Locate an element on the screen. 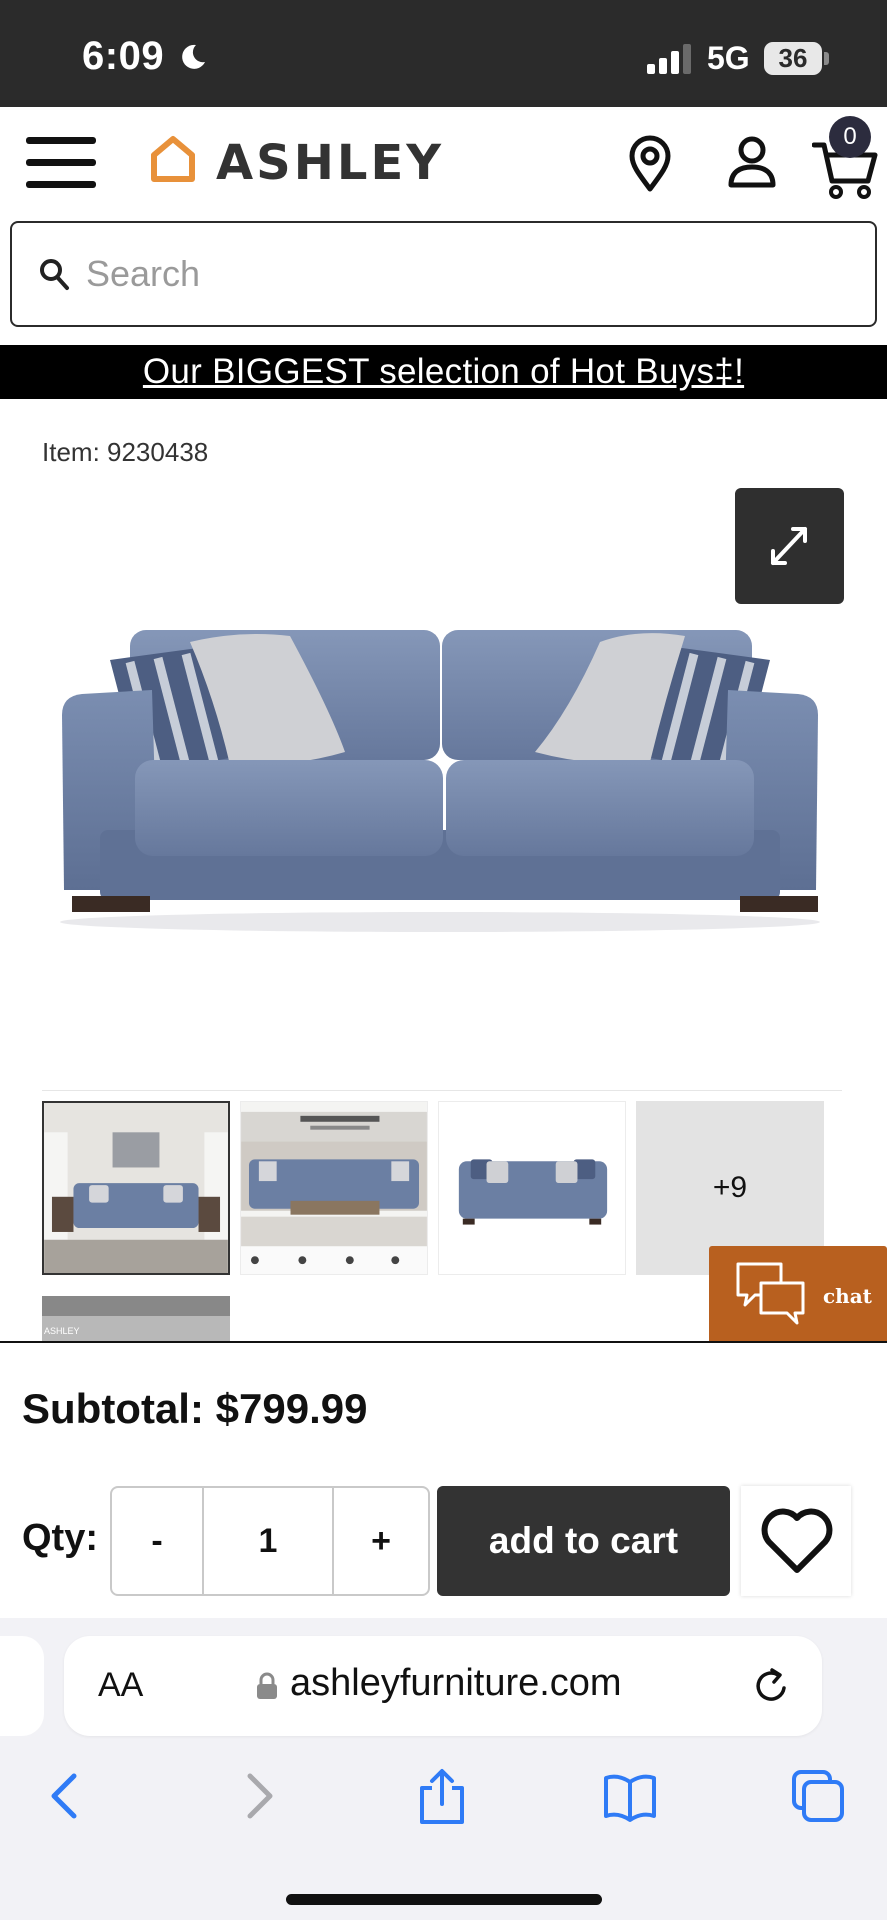  signal-icon is located at coordinates (669, 59).